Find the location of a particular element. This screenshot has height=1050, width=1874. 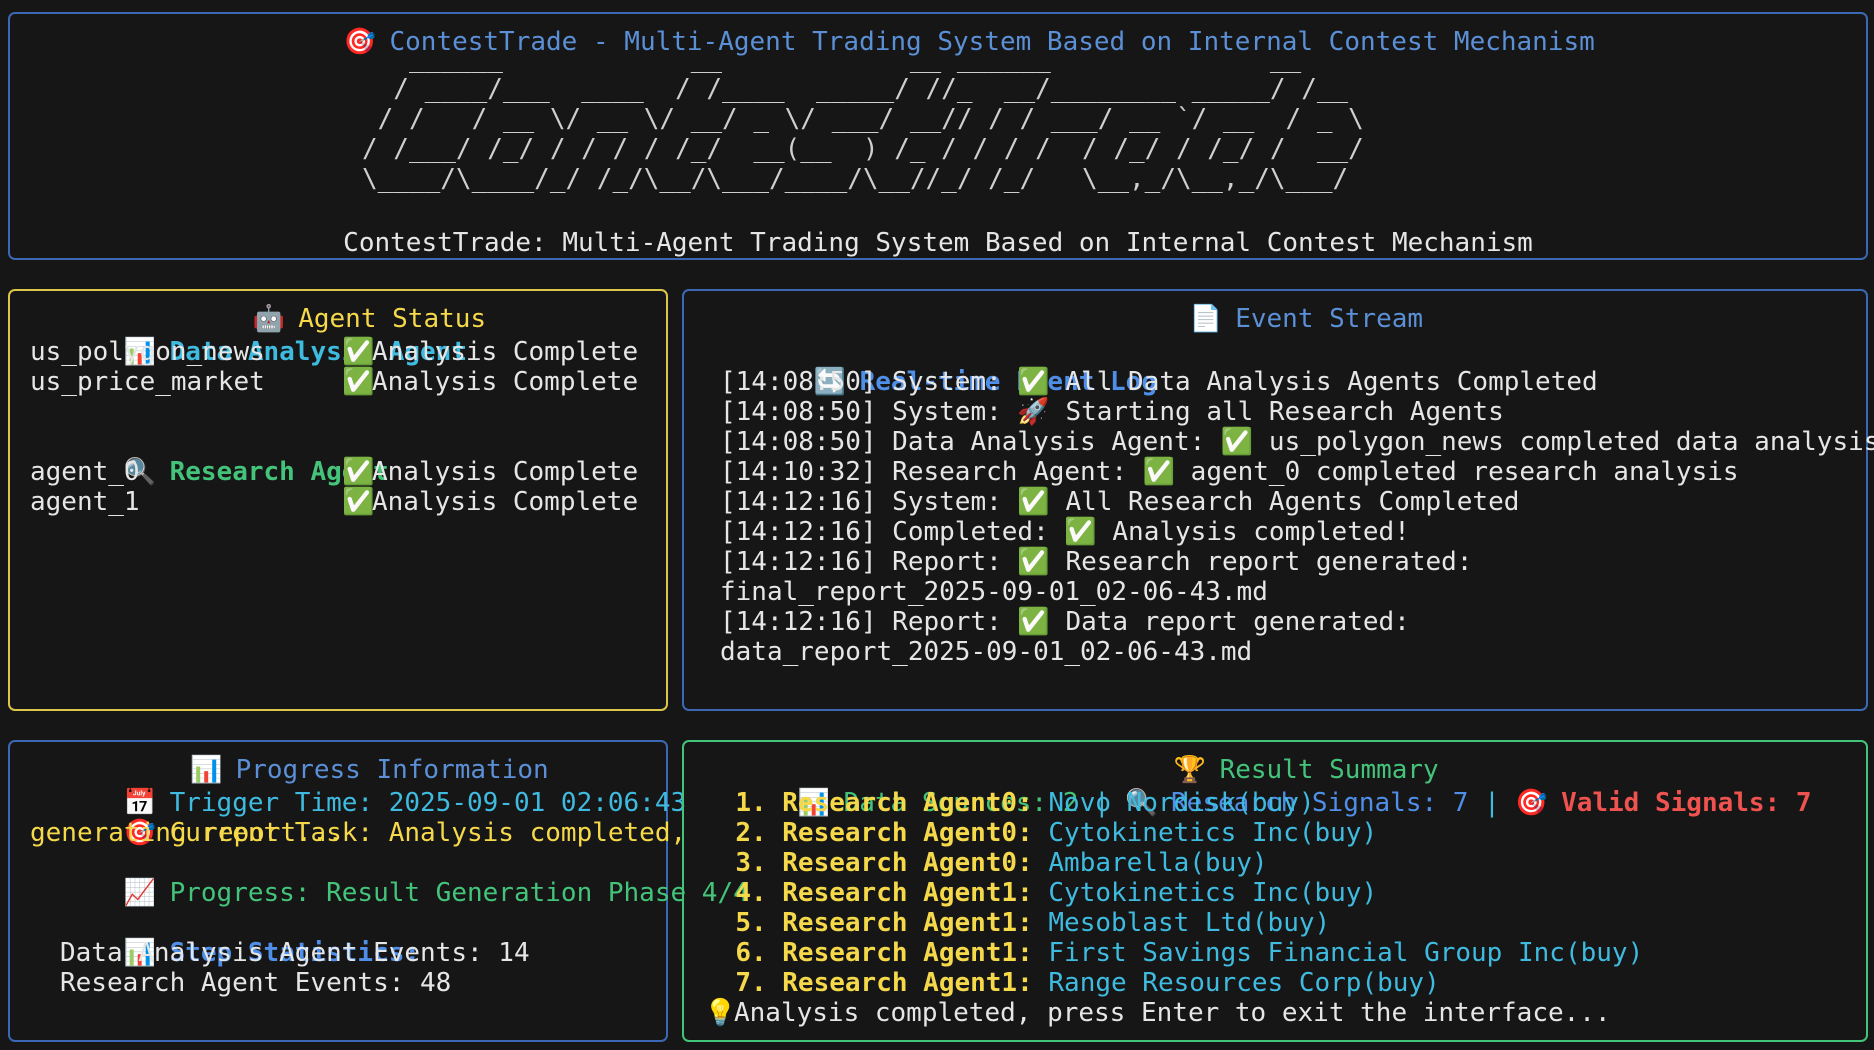

target-icon: 🎯 is located at coordinates (1531, 803).